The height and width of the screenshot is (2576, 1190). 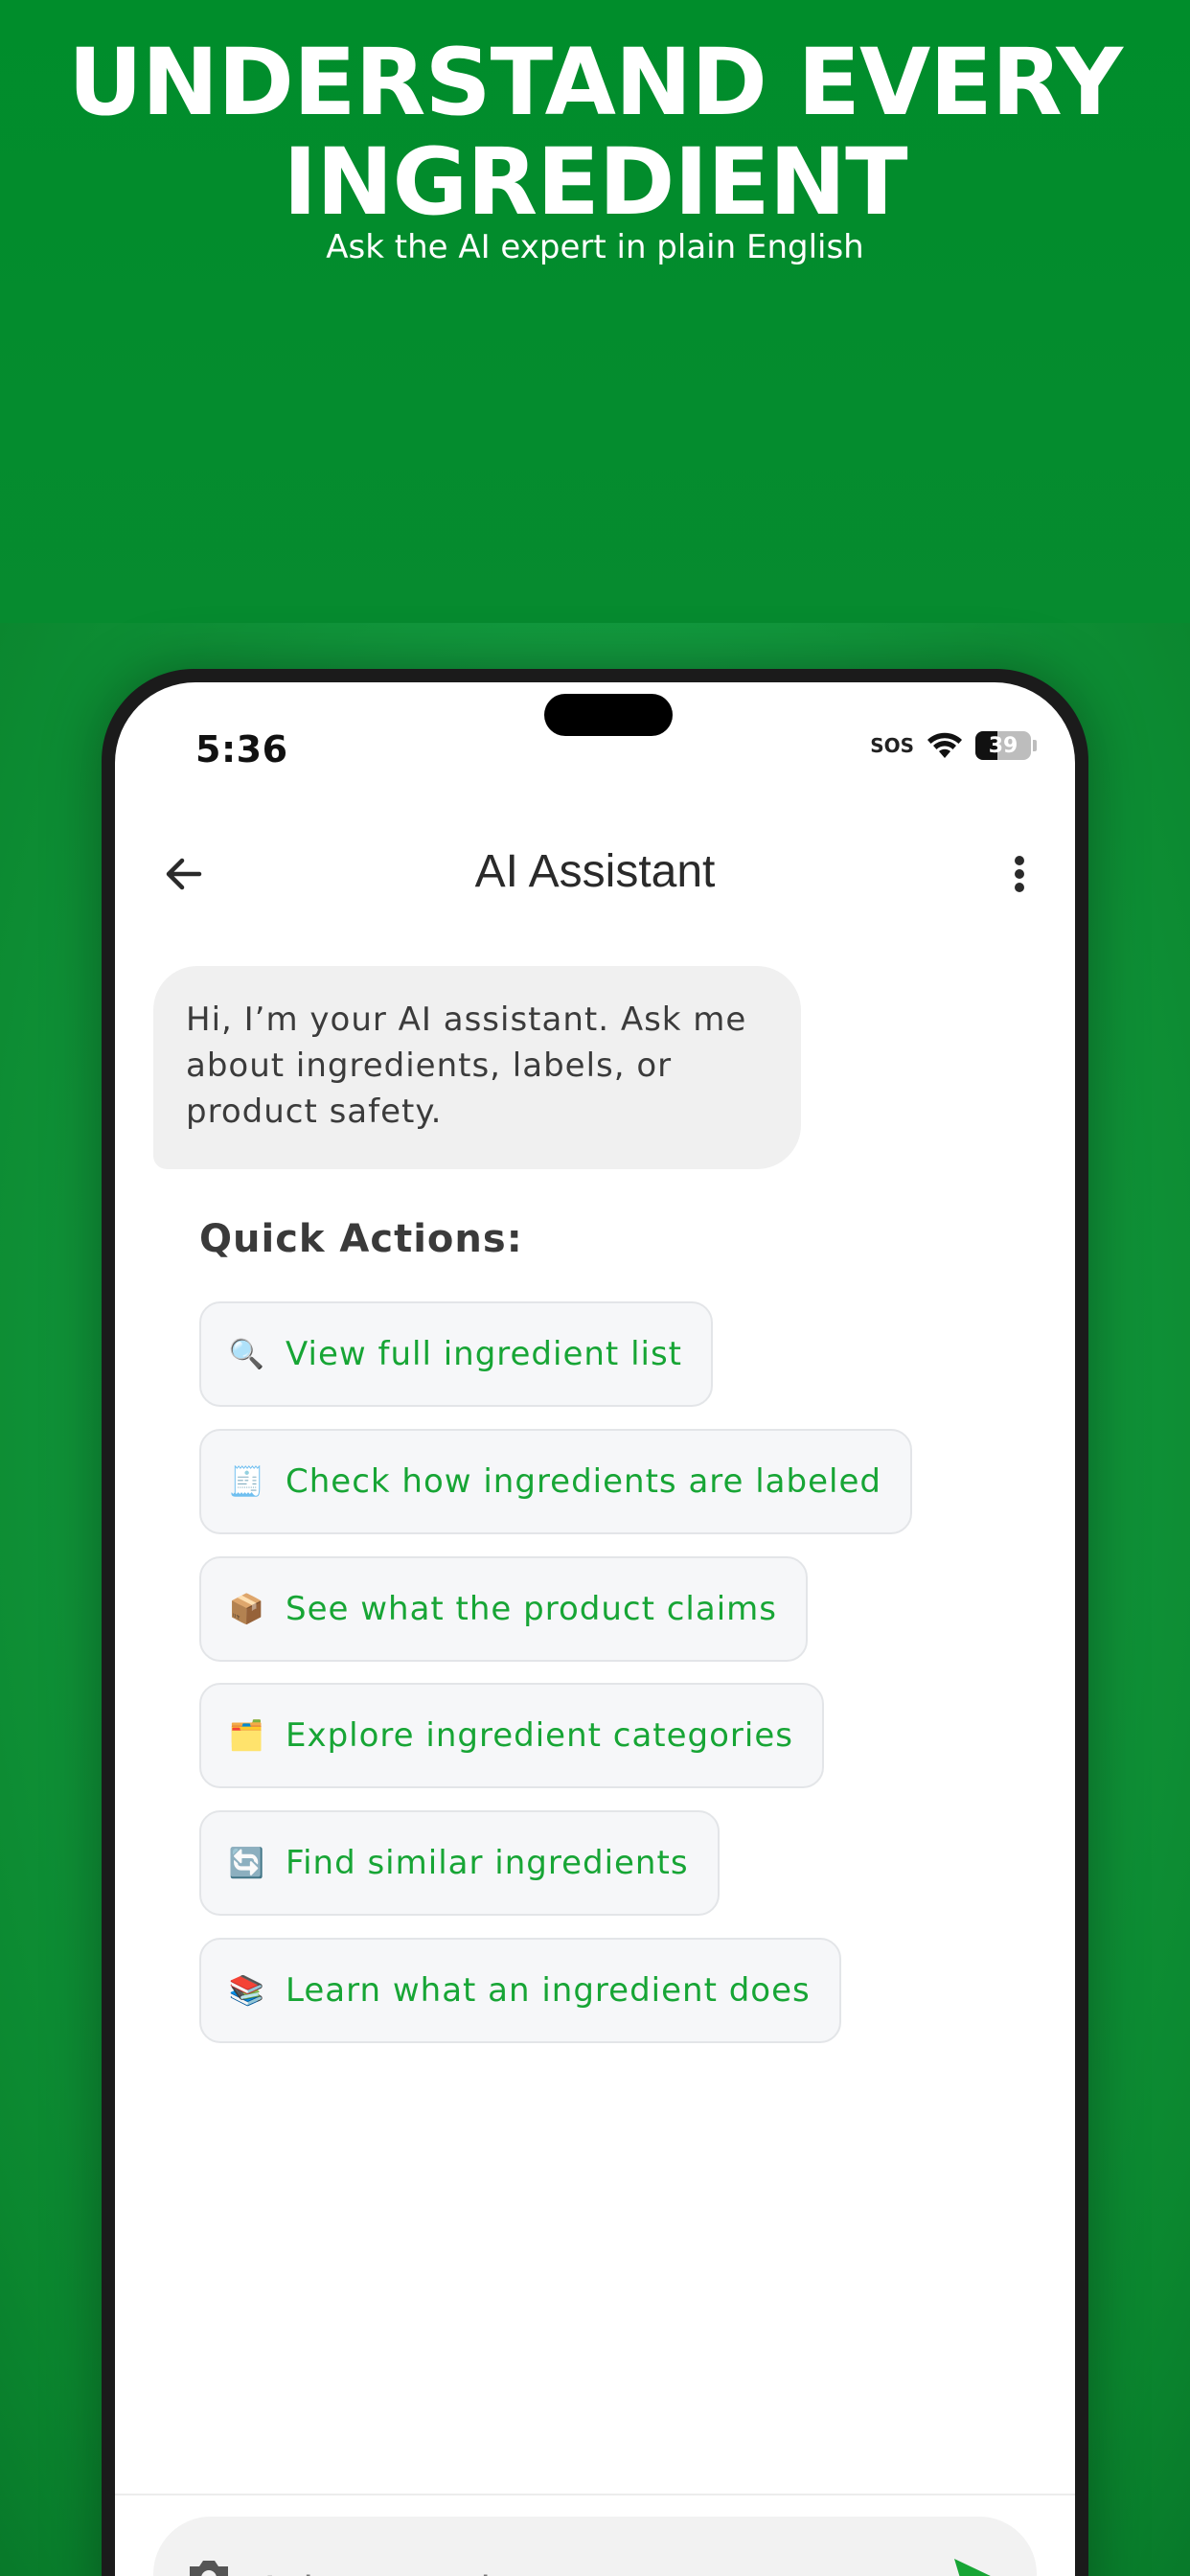 I want to click on promo-headline: UNDERSTAND EVERY INGREDIENT, so click(x=595, y=132).